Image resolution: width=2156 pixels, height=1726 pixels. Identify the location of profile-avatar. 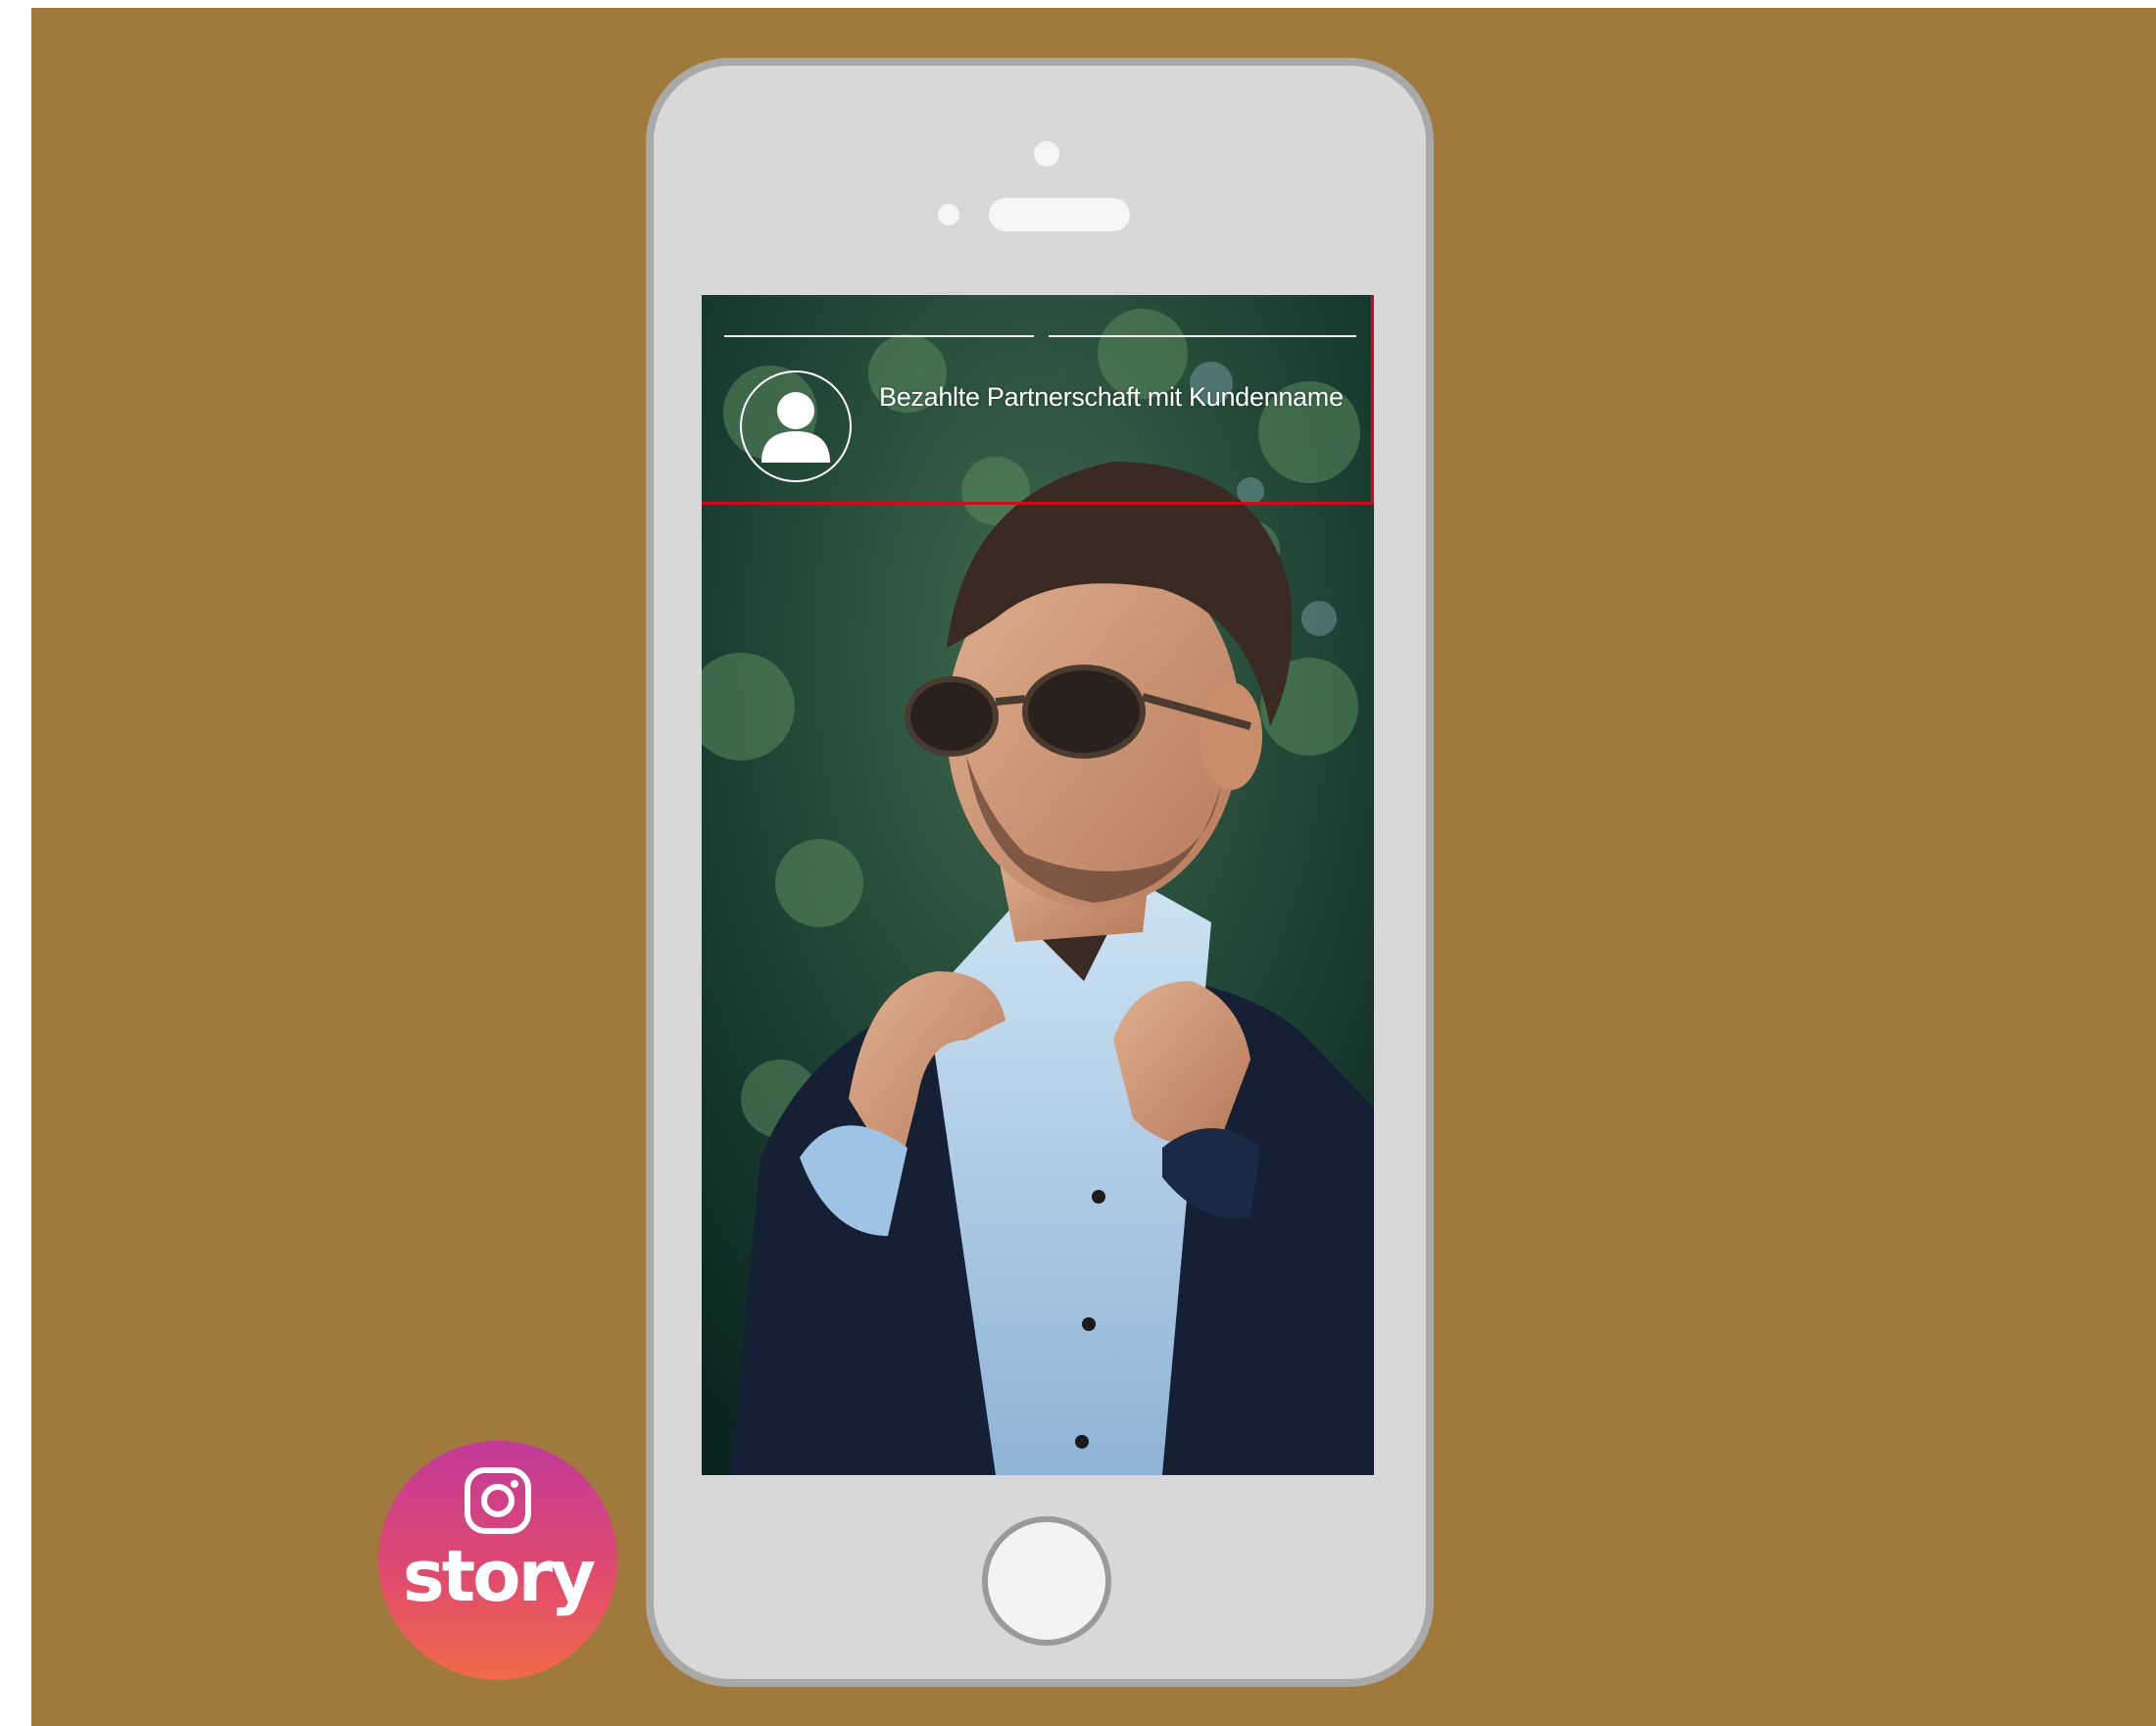
(796, 426).